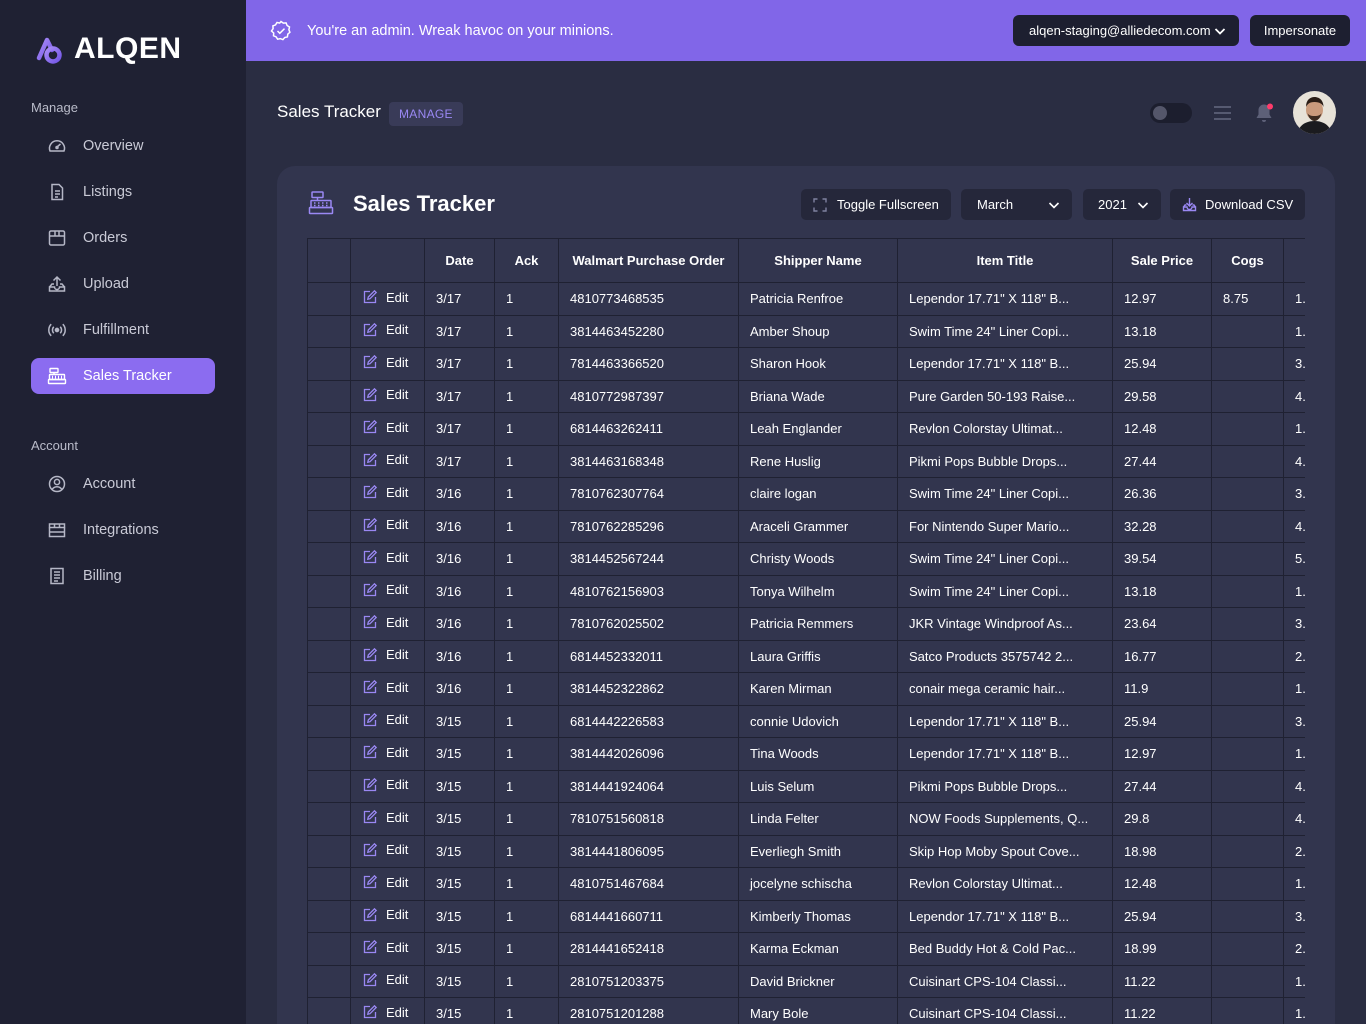 Image resolution: width=1366 pixels, height=1024 pixels. I want to click on sidebar-item-upload: Upload, so click(123, 284).